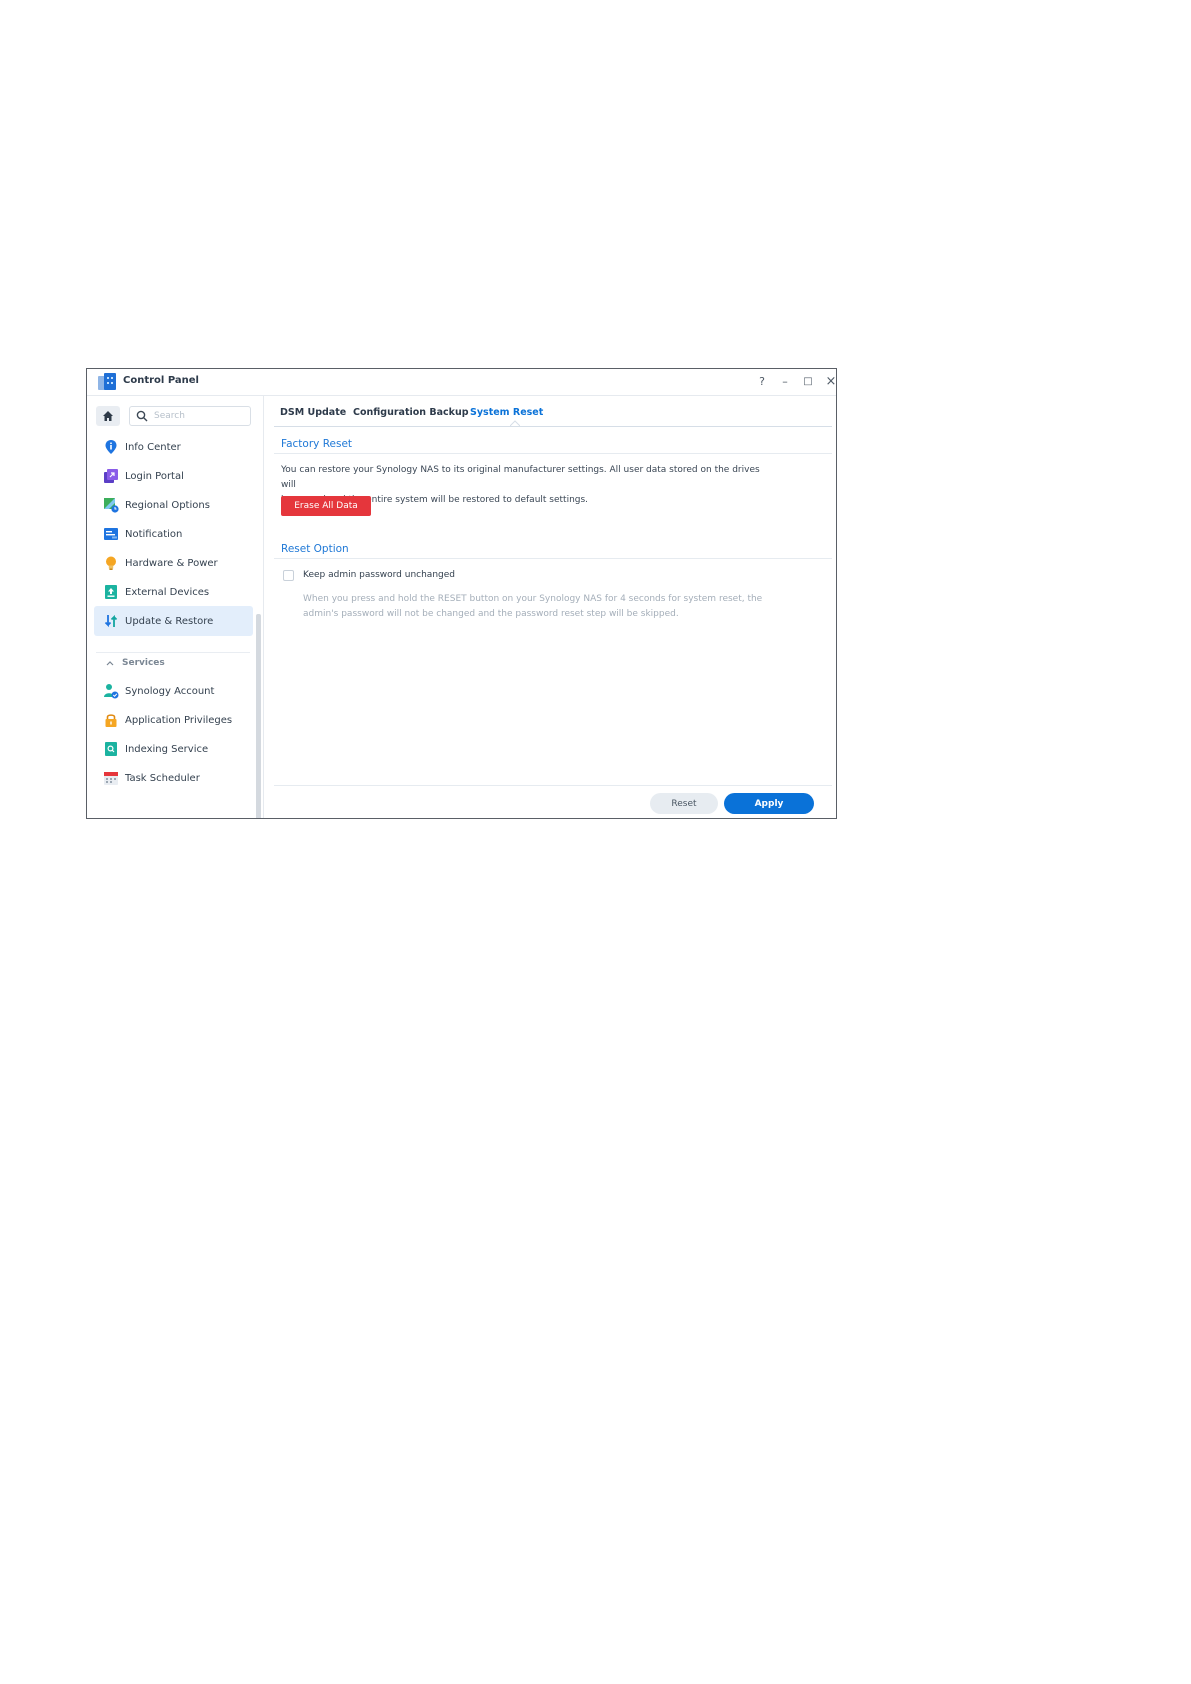 The width and height of the screenshot is (1191, 1684). I want to click on reset-option-title: Reset Option, so click(315, 549).